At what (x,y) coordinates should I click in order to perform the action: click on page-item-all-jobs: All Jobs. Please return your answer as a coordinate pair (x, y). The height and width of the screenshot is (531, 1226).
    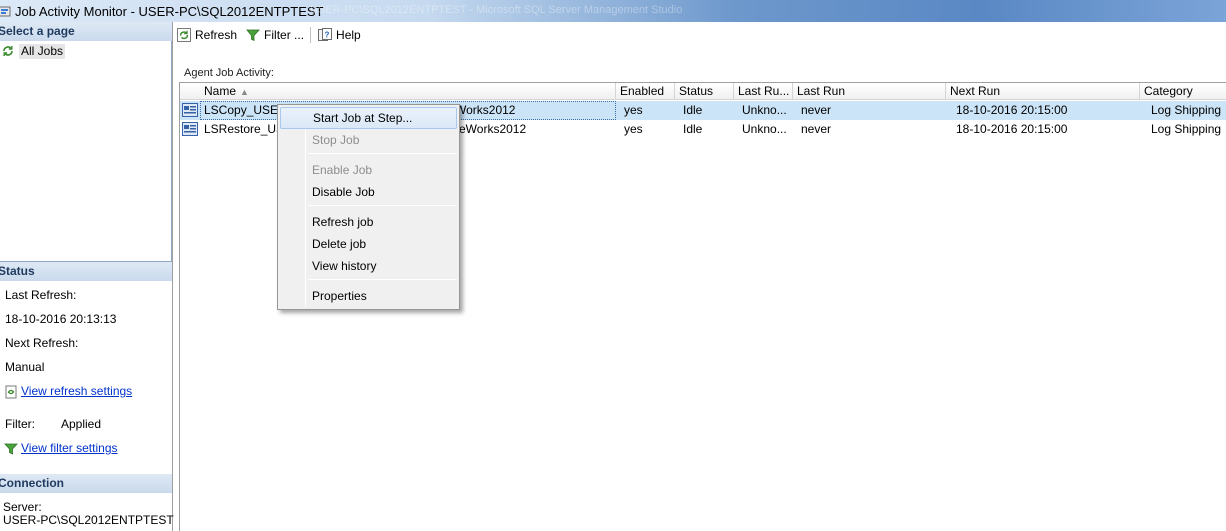
    Looking at the image, I should click on (33, 51).